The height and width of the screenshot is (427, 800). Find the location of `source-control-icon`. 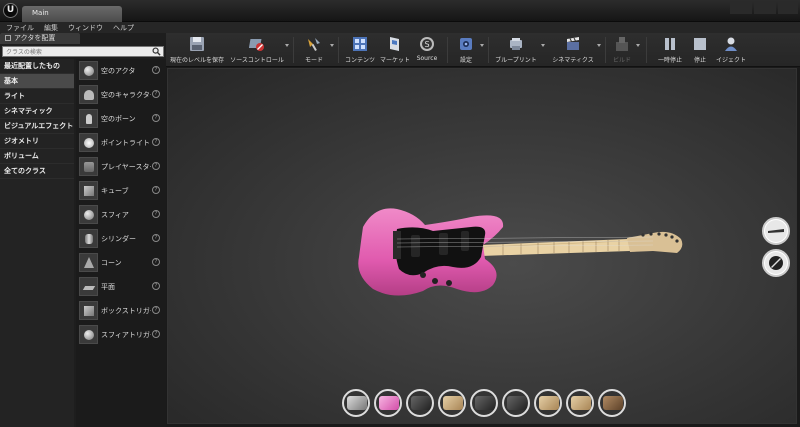

source-control-icon is located at coordinates (256, 45).